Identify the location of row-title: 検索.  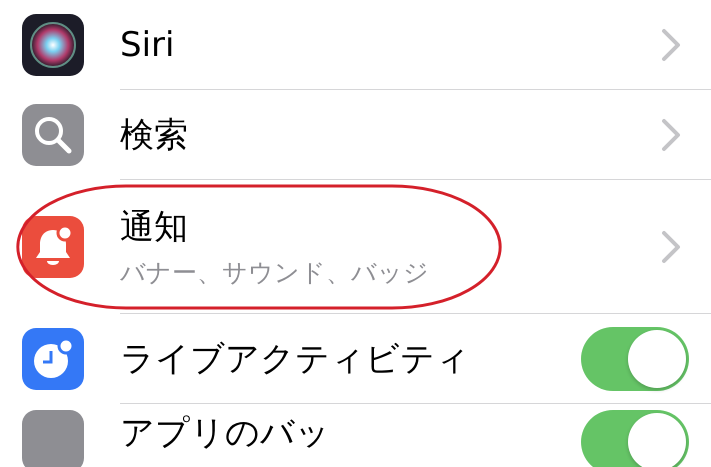
(154, 135).